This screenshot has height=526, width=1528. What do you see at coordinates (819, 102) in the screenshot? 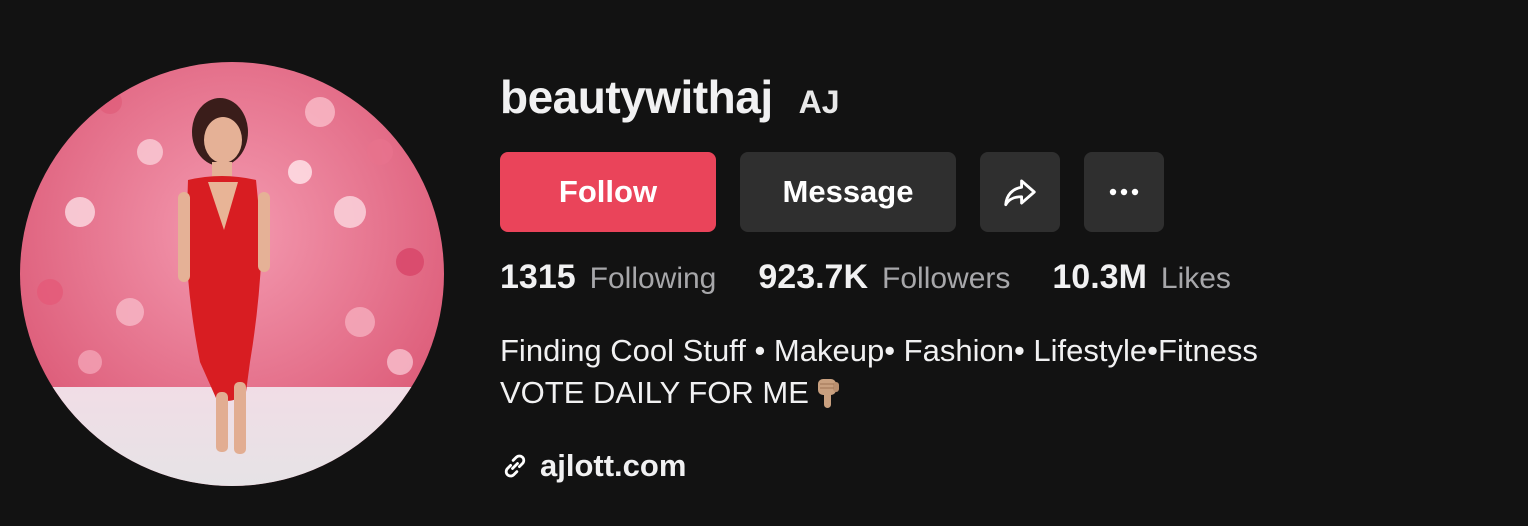
I see `nickname: AJ` at bounding box center [819, 102].